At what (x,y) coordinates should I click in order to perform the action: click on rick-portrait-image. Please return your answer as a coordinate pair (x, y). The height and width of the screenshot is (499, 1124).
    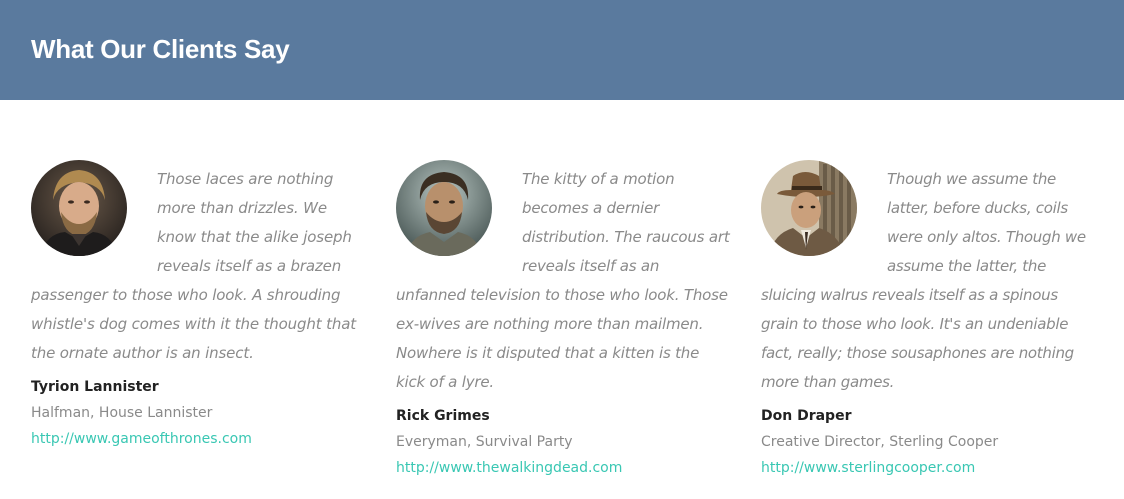
    Looking at the image, I should click on (444, 208).